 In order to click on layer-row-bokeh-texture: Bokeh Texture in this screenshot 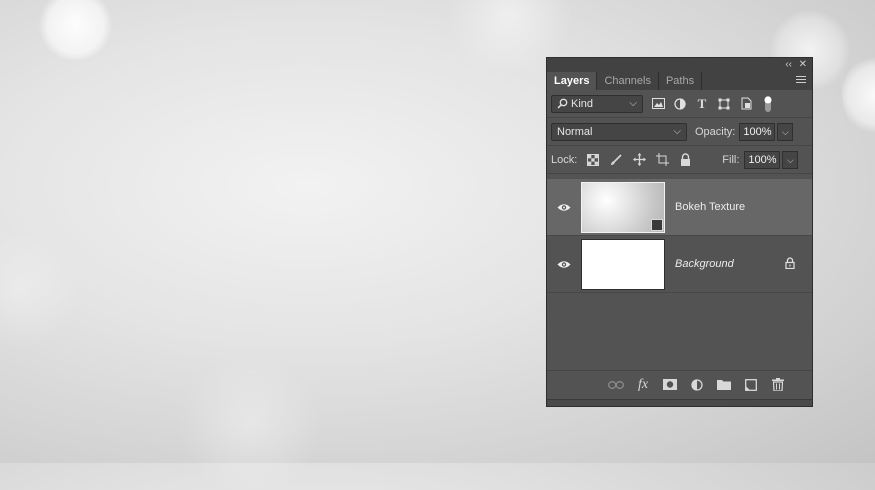, I will do `click(679, 207)`.